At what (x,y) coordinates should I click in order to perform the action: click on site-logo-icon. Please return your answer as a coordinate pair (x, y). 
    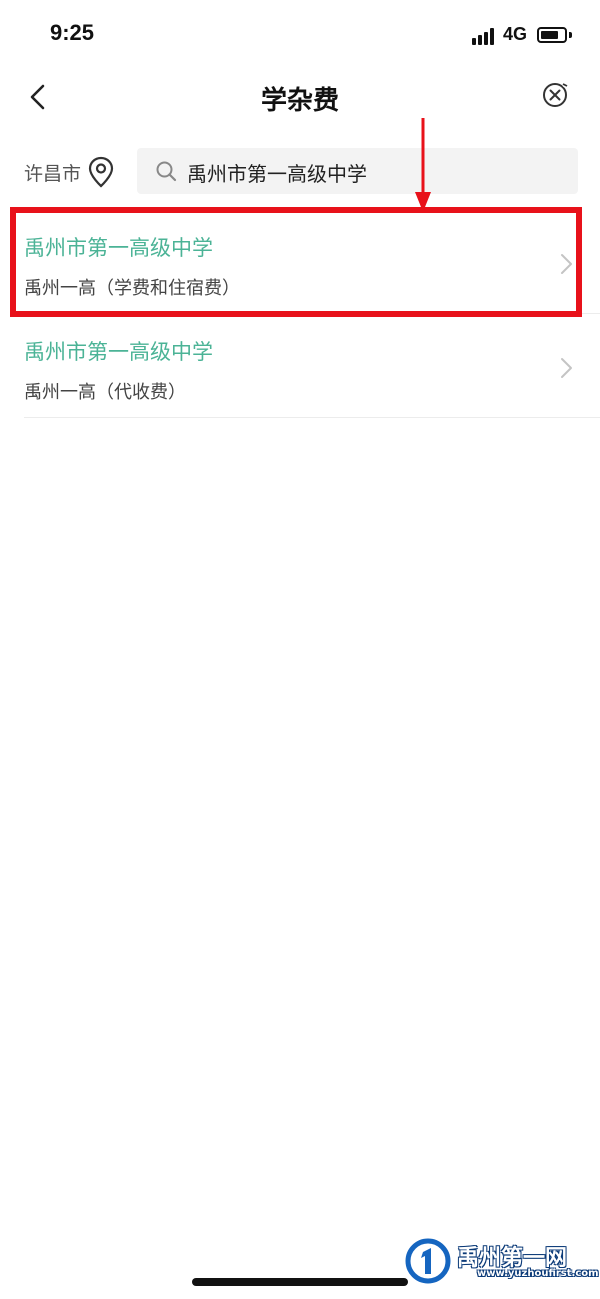
    Looking at the image, I should click on (428, 1261).